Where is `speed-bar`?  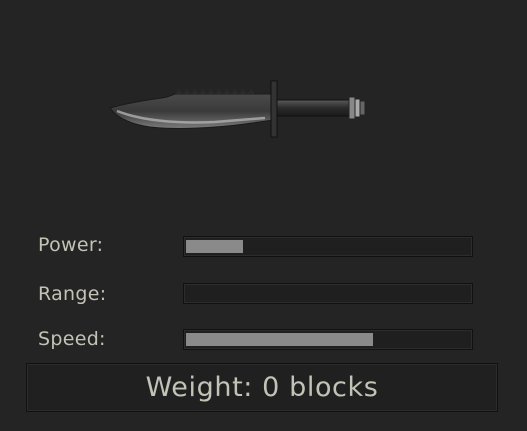 speed-bar is located at coordinates (328, 339).